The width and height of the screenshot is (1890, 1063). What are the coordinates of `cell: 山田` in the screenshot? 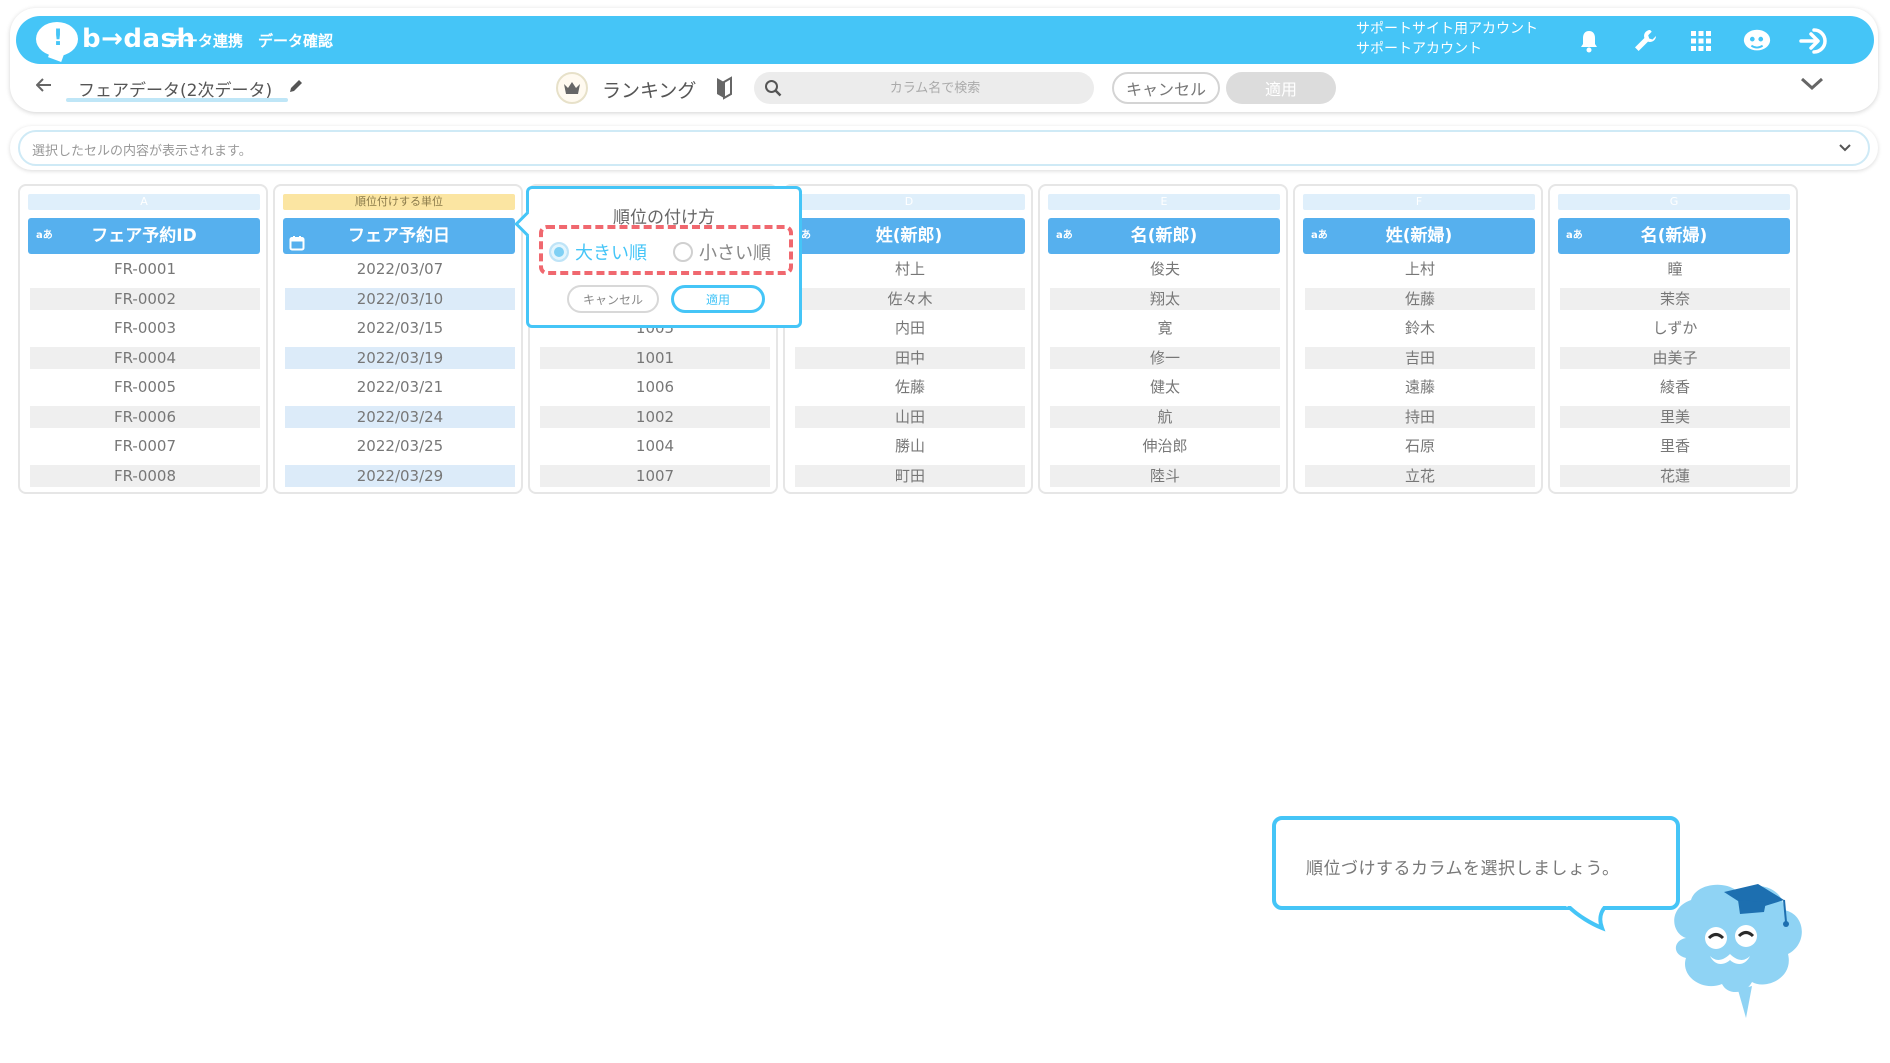 It's located at (910, 416).